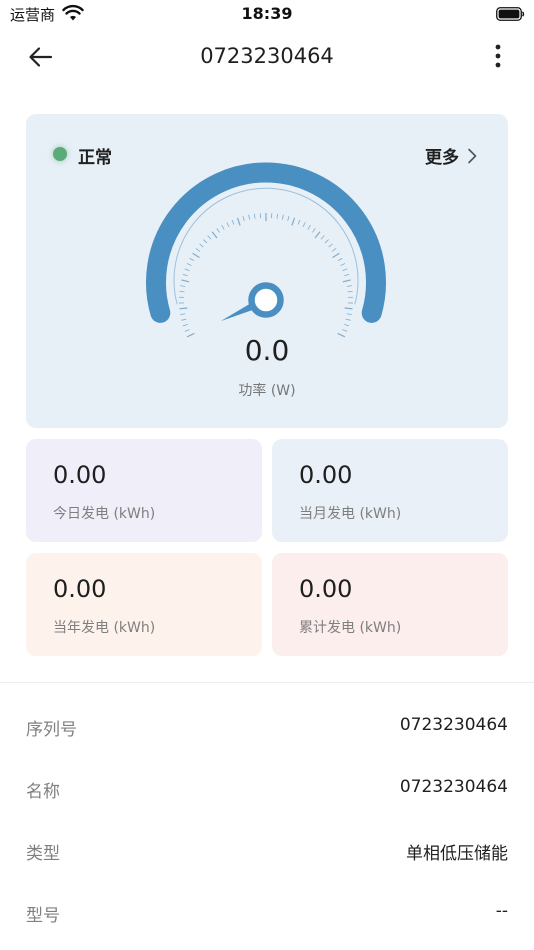 This screenshot has width=534, height=950. Describe the element at coordinates (43, 854) in the screenshot. I see `info-label: 类型` at that location.